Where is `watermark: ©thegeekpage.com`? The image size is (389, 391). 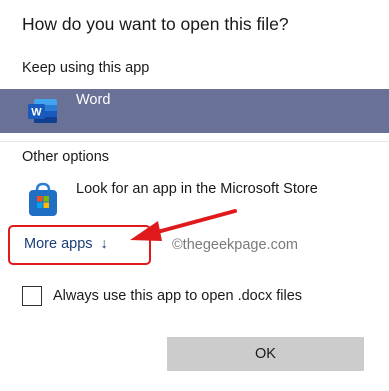
watermark: ©thegeekpage.com is located at coordinates (235, 245).